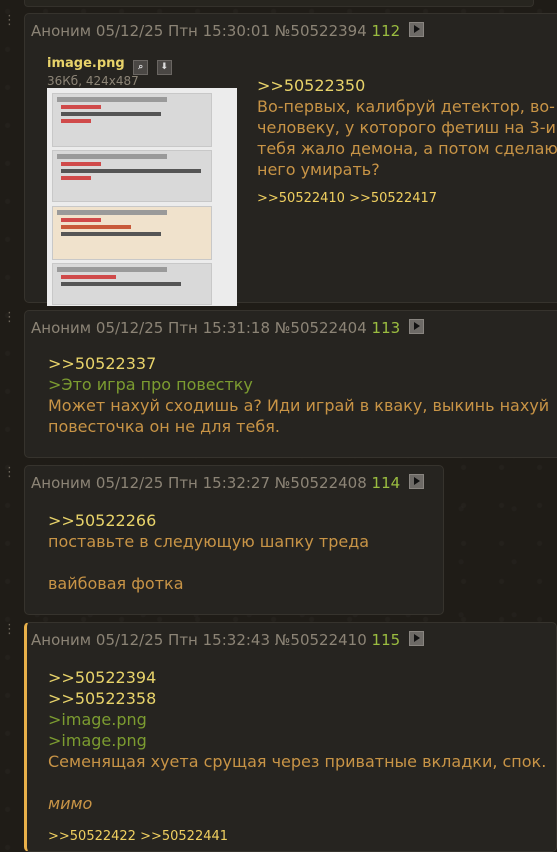 Image resolution: width=557 pixels, height=852 pixels. I want to click on image-thumbnail, so click(142, 197).